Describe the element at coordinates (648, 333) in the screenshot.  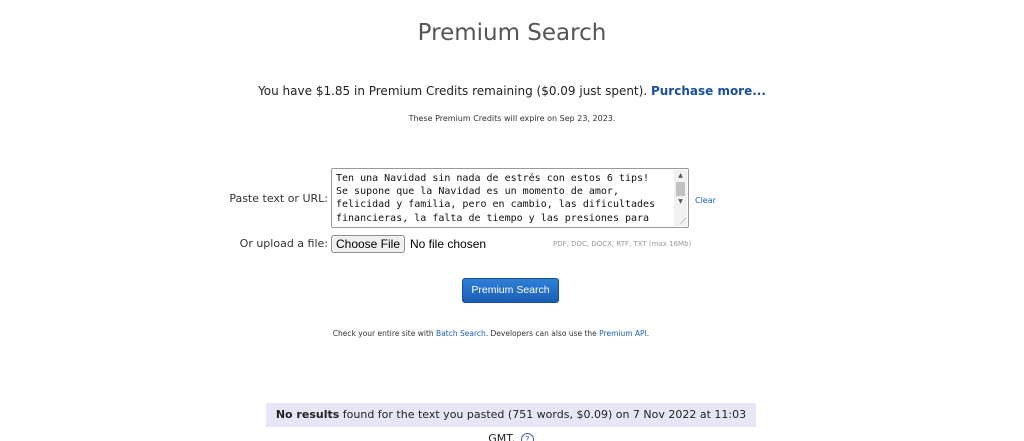
I see `batch-suffix-text: .` at that location.